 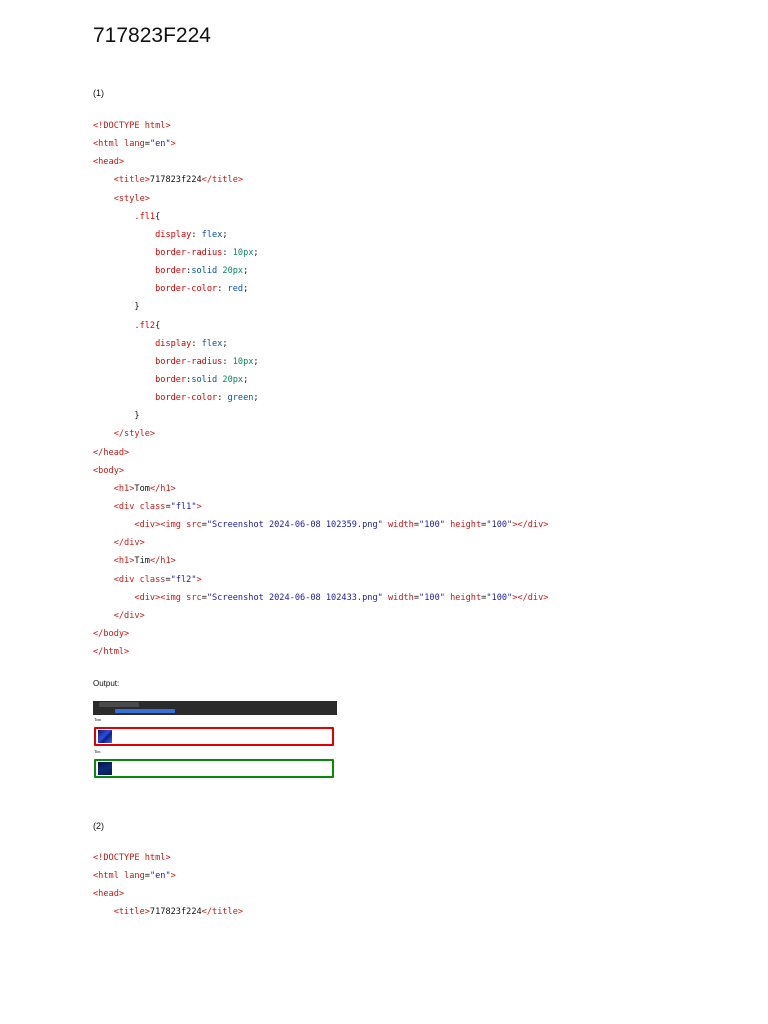 What do you see at coordinates (320, 634) in the screenshot?
I see `code-line: </body>` at bounding box center [320, 634].